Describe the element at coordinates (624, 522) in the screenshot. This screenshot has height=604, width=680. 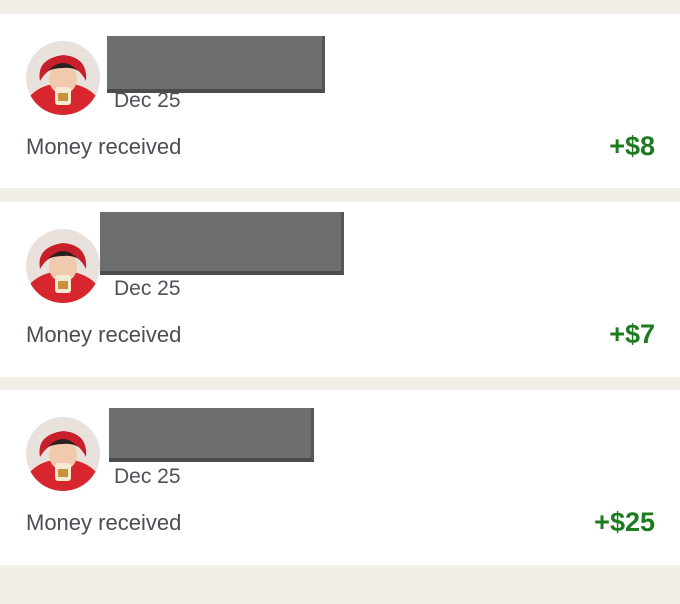
I see `transaction-amount: +$25` at that location.